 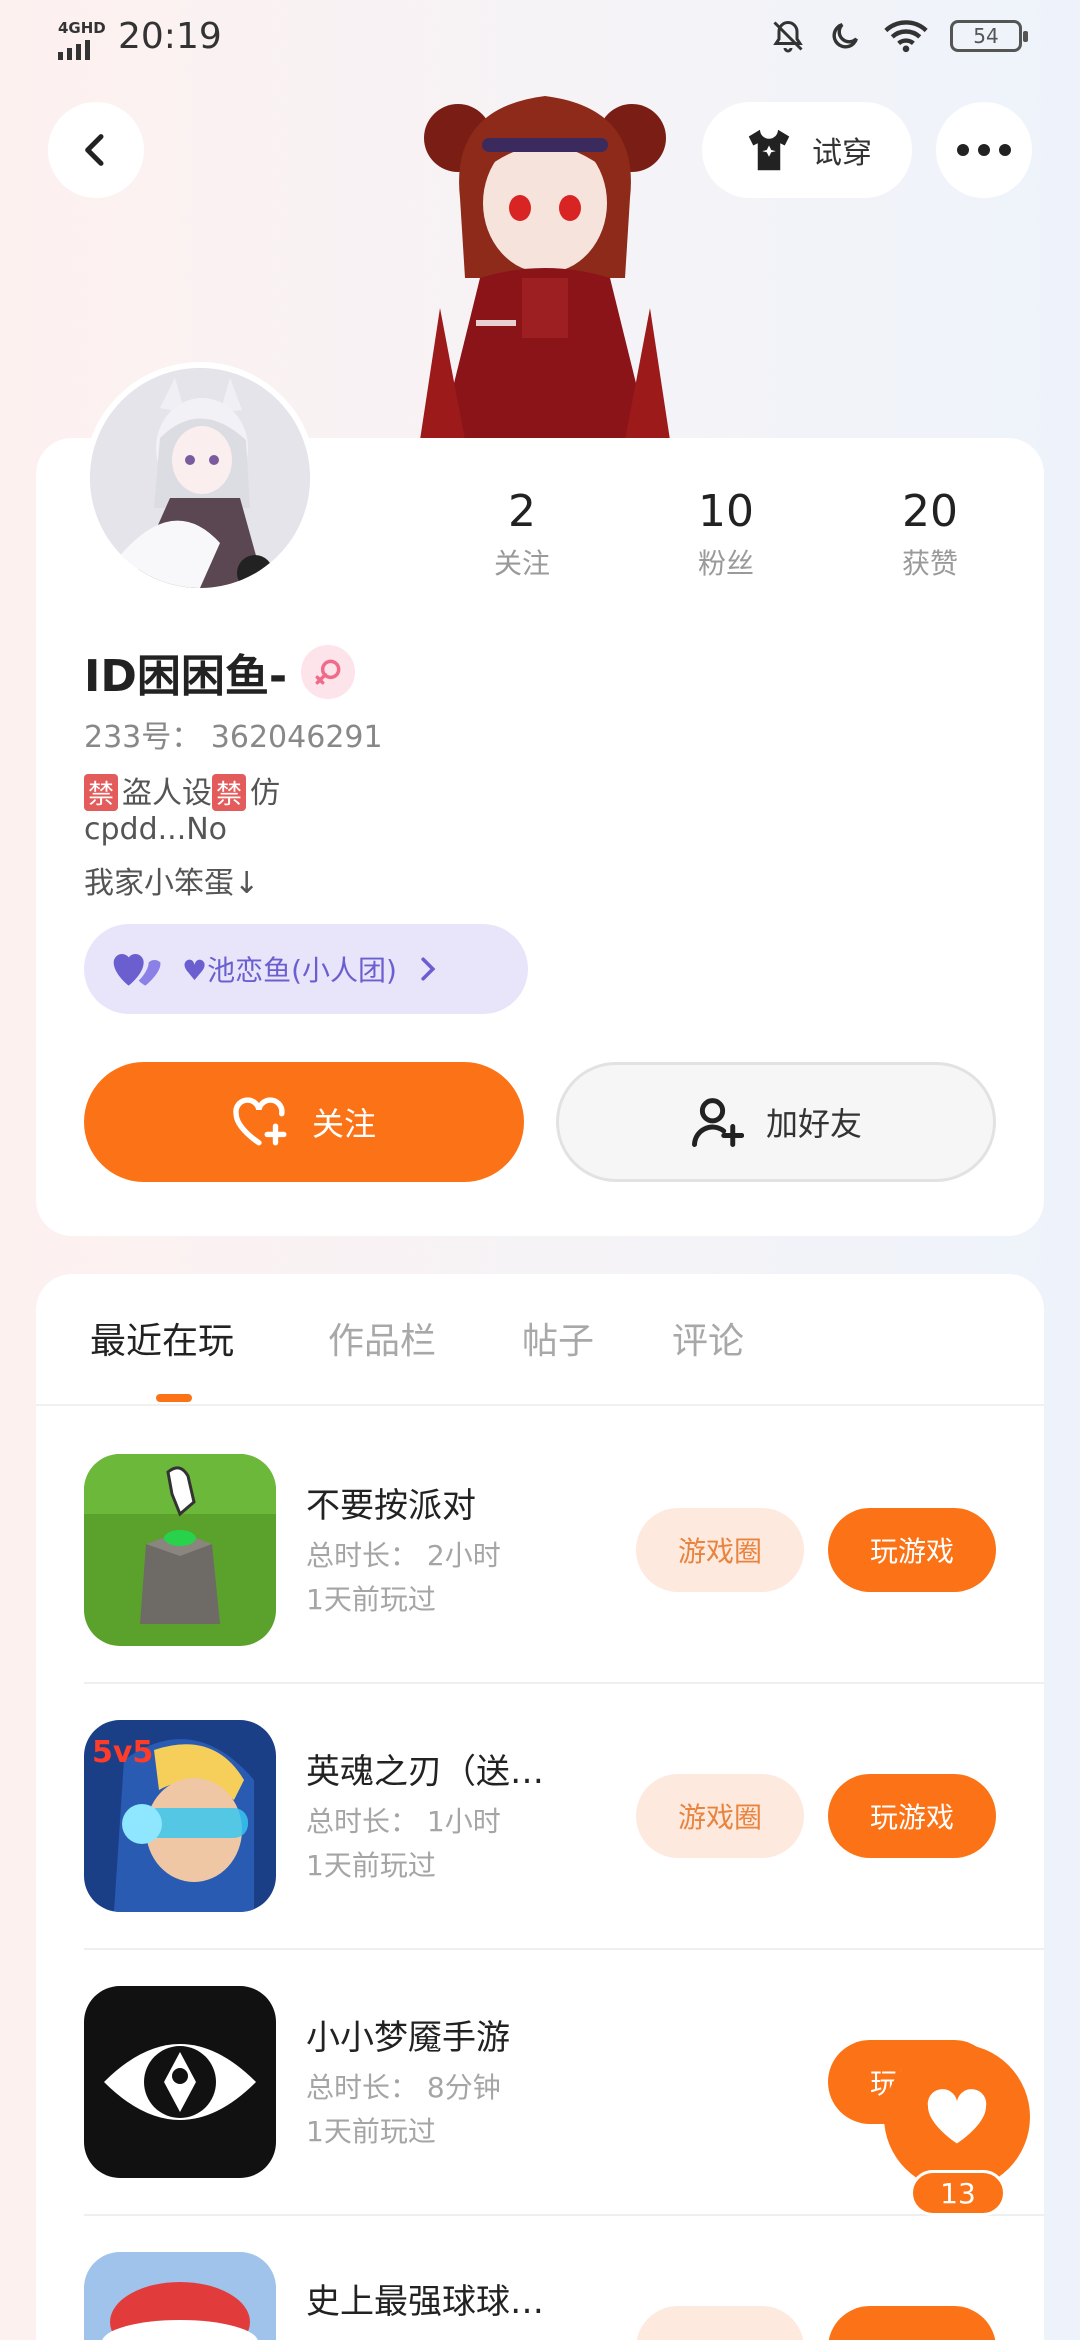 I want to click on character-avatar, so click(x=545, y=259).